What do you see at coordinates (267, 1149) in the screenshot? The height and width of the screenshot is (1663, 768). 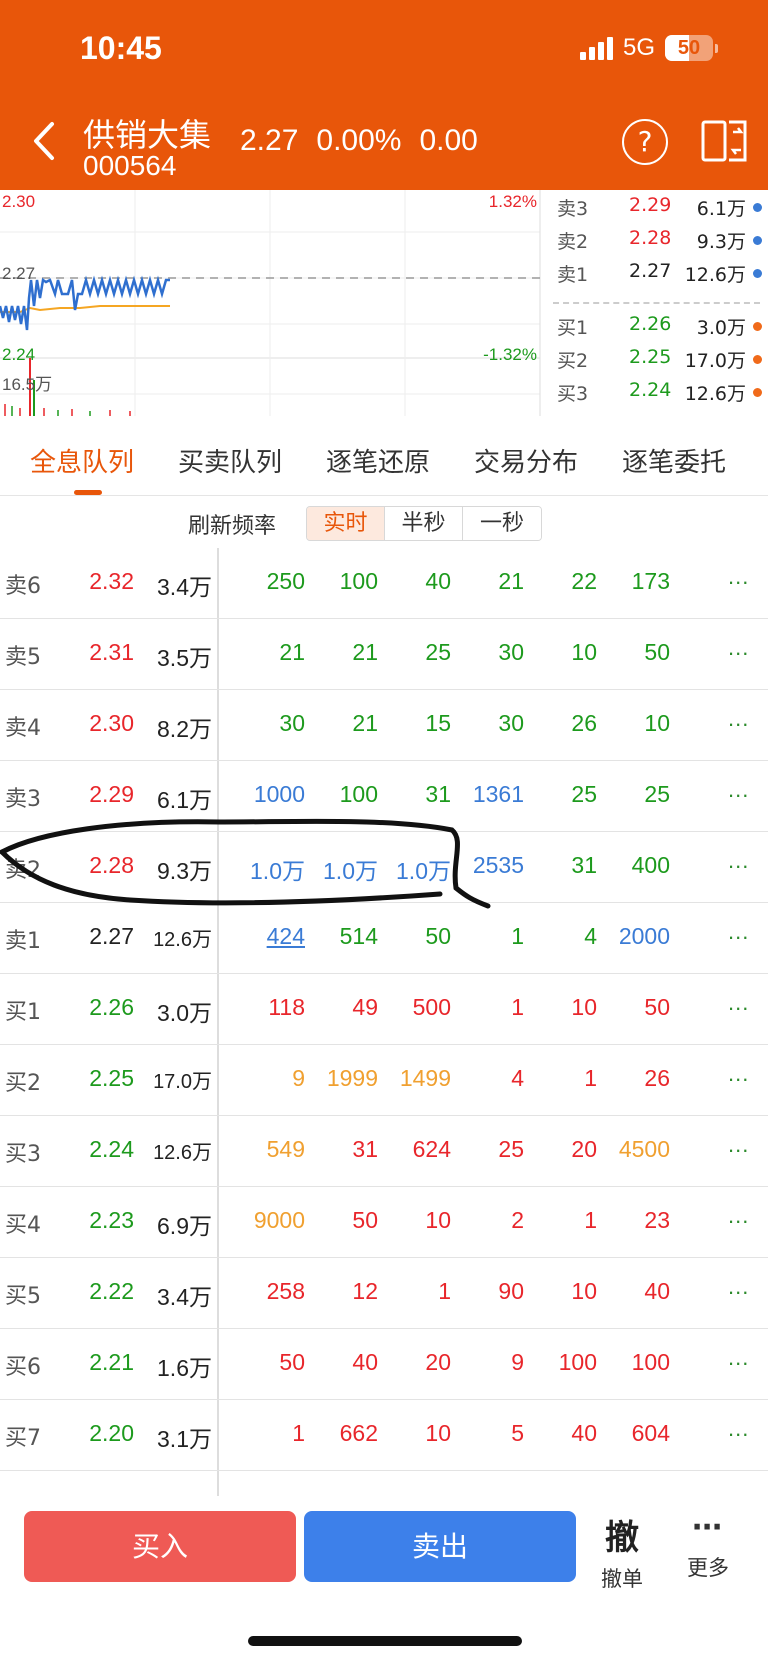 I see `queue-order-cell: 549` at bounding box center [267, 1149].